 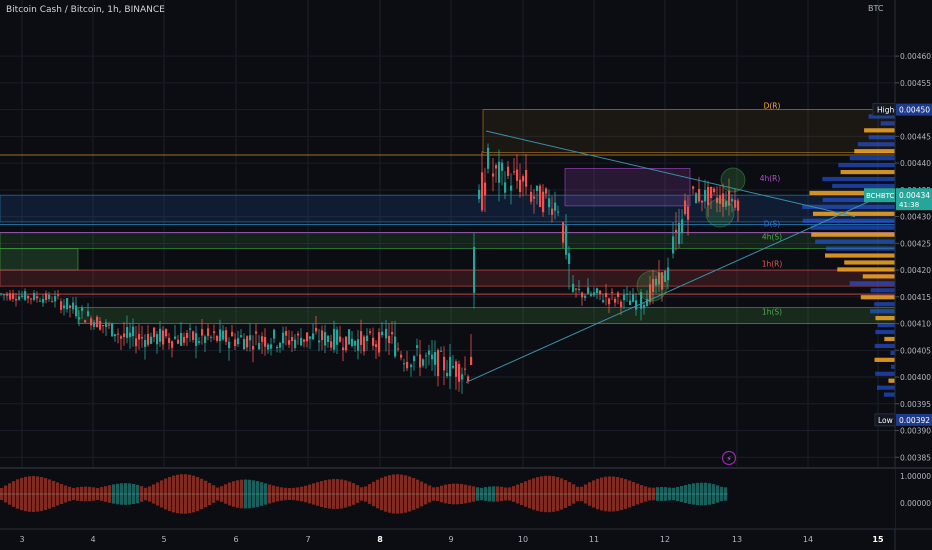 What do you see at coordinates (913, 234) in the screenshot?
I see `price-scale` at bounding box center [913, 234].